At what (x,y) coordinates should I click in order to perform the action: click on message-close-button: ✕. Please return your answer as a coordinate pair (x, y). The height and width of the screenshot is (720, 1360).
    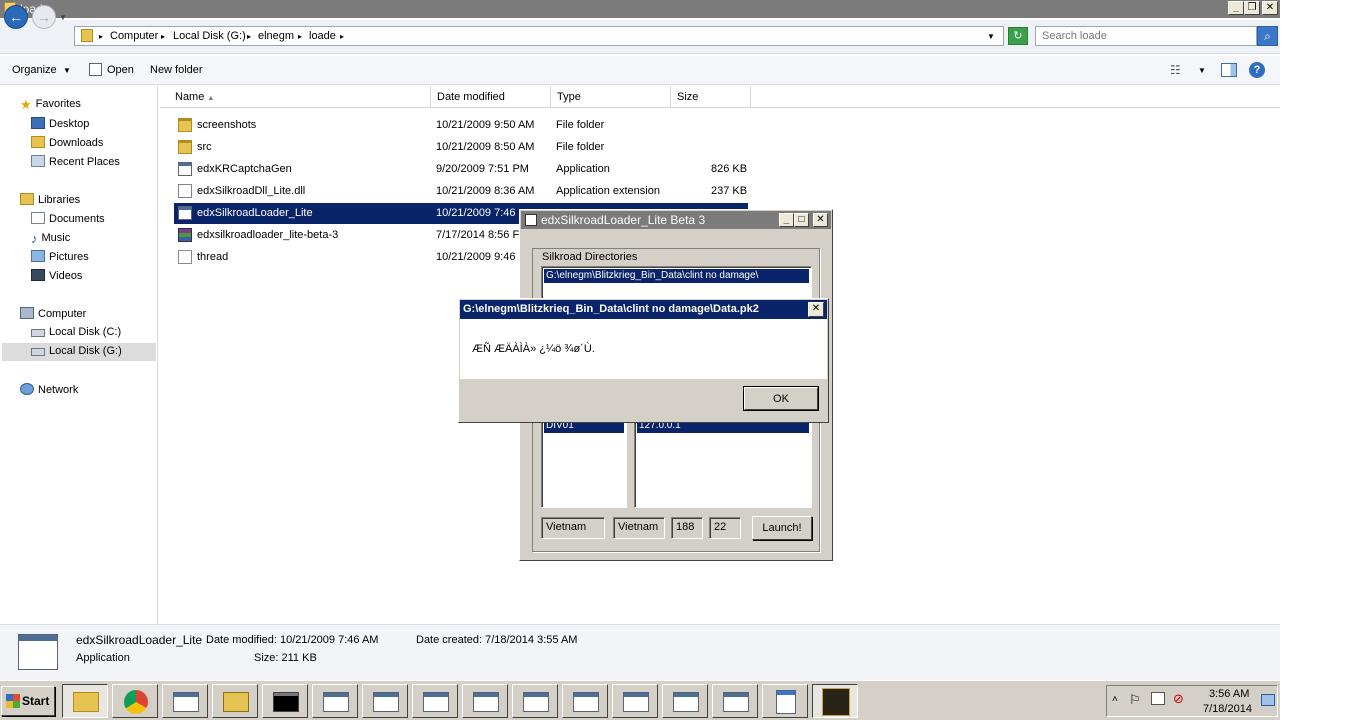
    Looking at the image, I should click on (816, 309).